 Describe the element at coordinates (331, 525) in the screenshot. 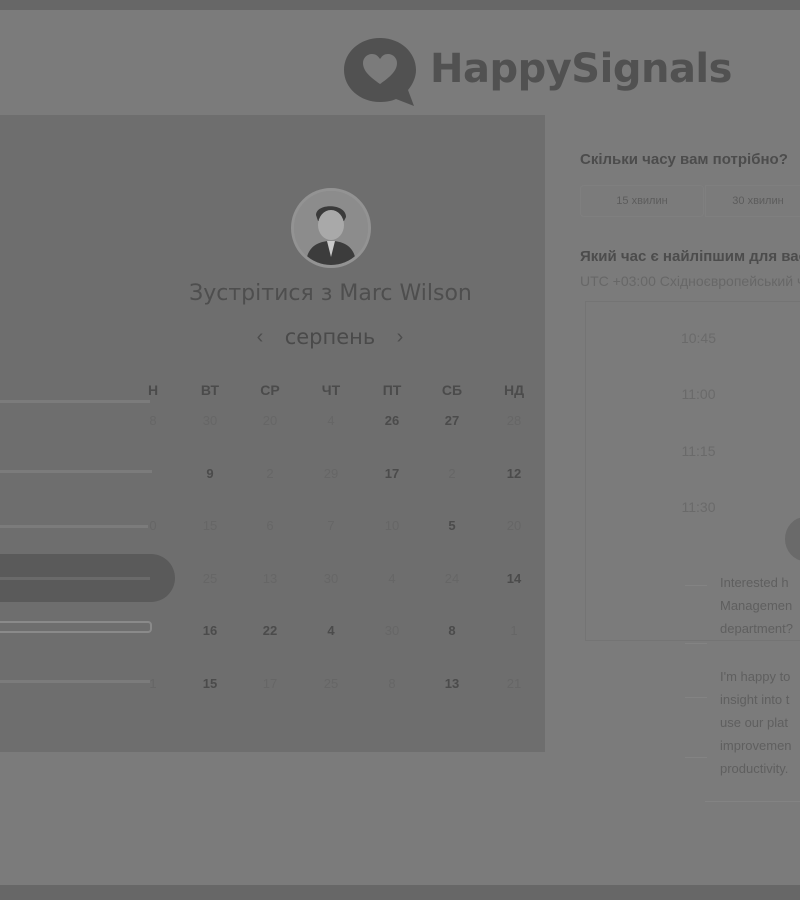

I see `calendar-day: 7` at that location.